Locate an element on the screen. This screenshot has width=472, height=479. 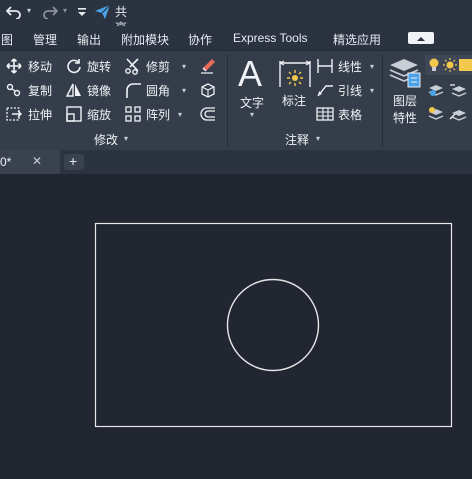
dimension-label: 标注 is located at coordinates (294, 101).